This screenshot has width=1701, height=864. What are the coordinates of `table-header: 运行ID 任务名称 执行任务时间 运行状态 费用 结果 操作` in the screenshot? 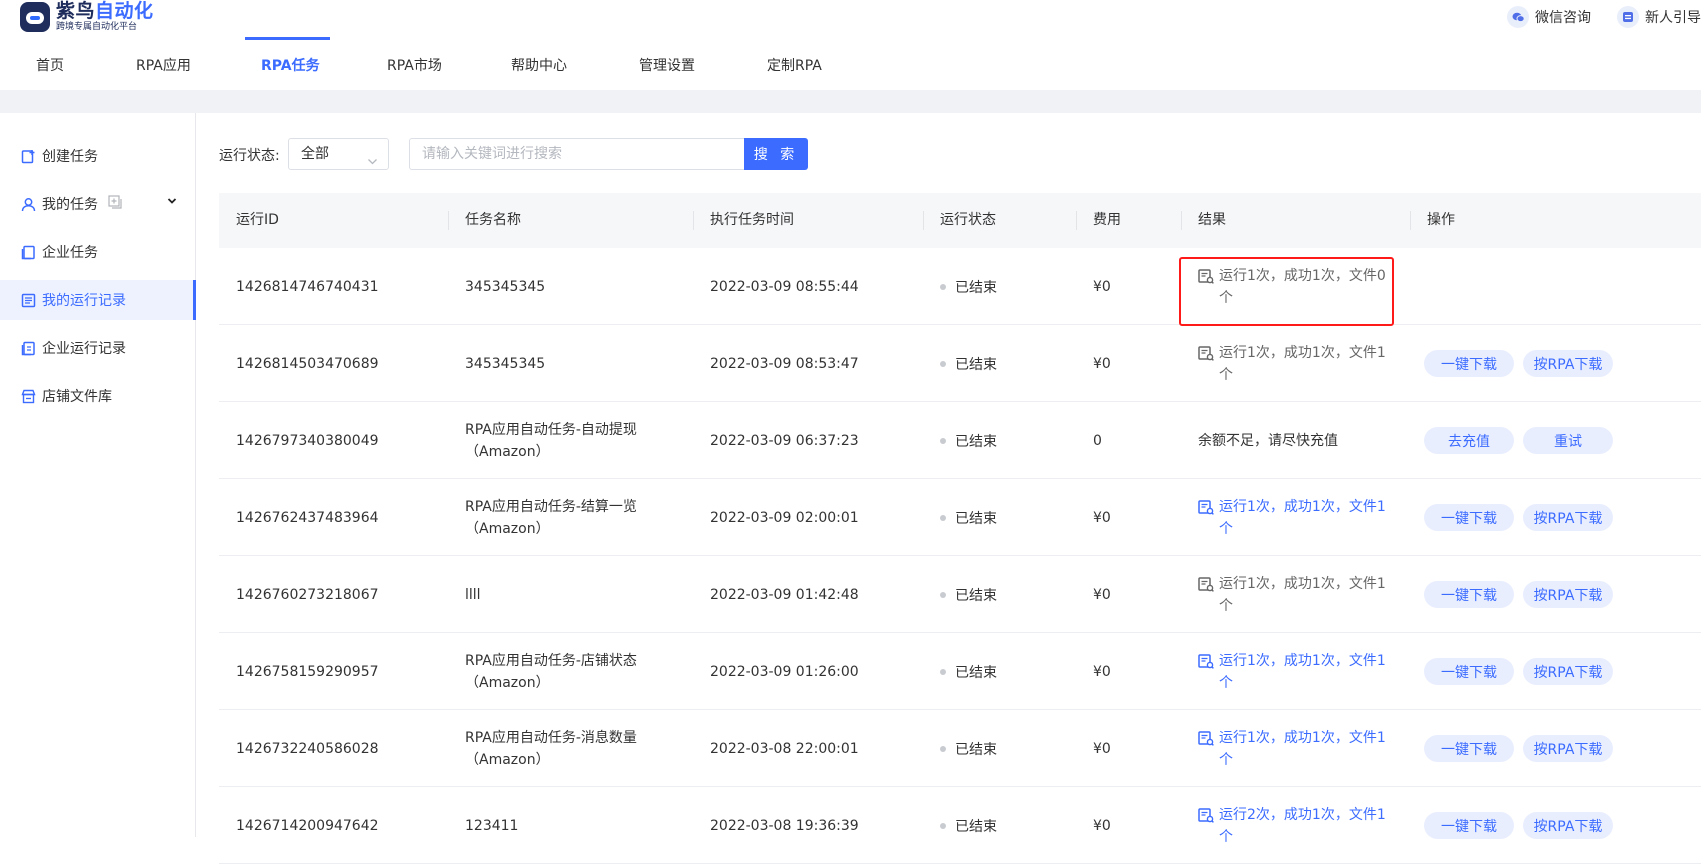 It's located at (960, 220).